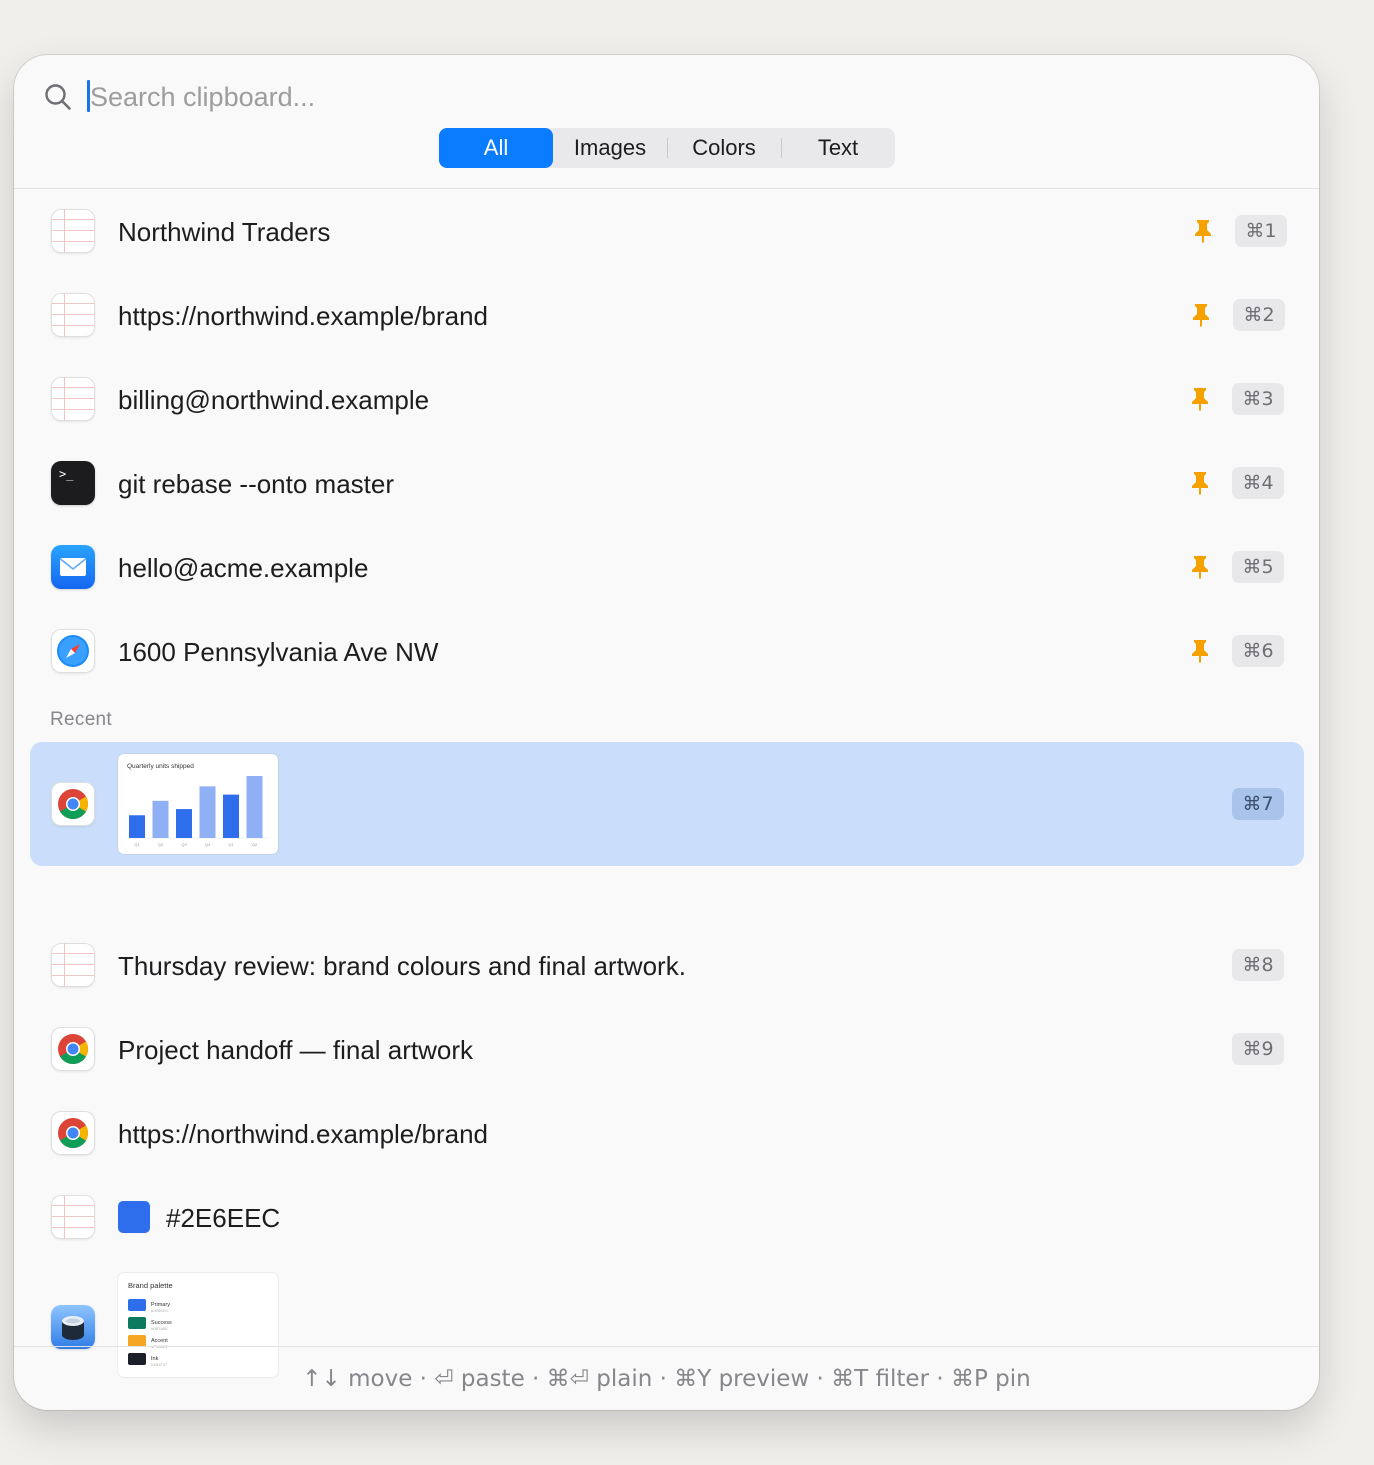 The height and width of the screenshot is (1465, 1374). I want to click on item-text: git rebase --onto master, so click(256, 484).